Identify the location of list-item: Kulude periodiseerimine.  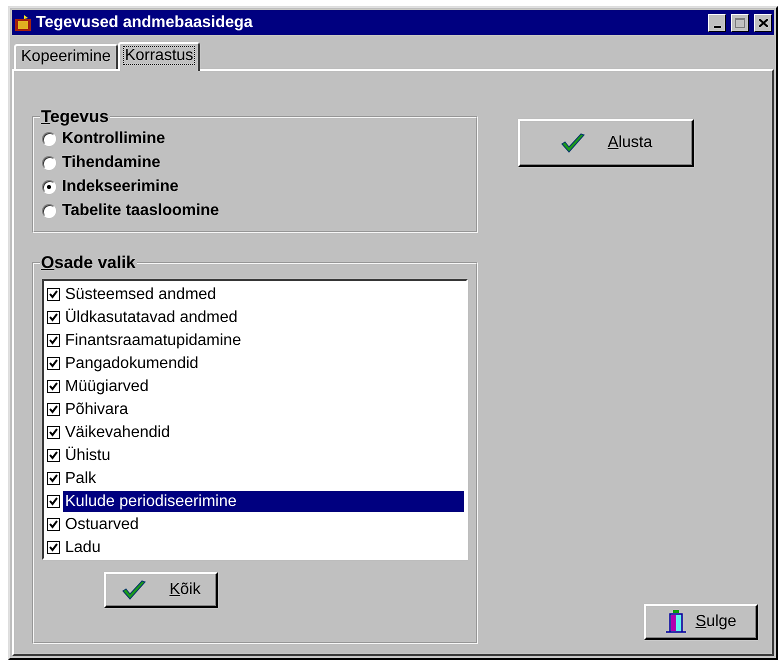
(263, 501).